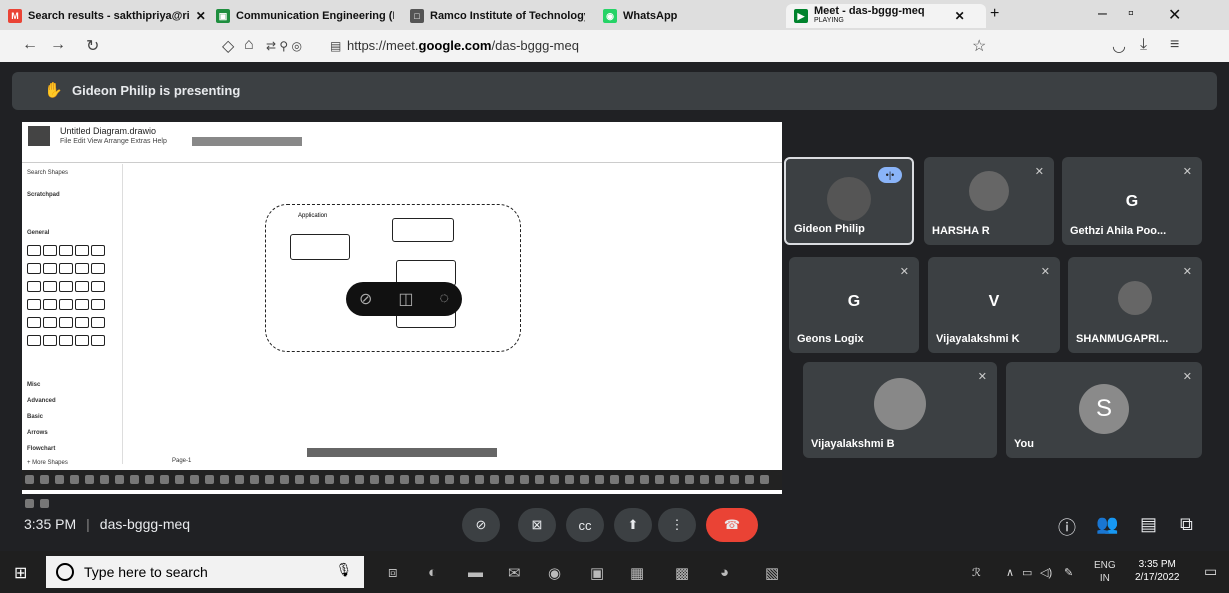  What do you see at coordinates (1174, 15) in the screenshot?
I see `close-window-button: ✕` at bounding box center [1174, 15].